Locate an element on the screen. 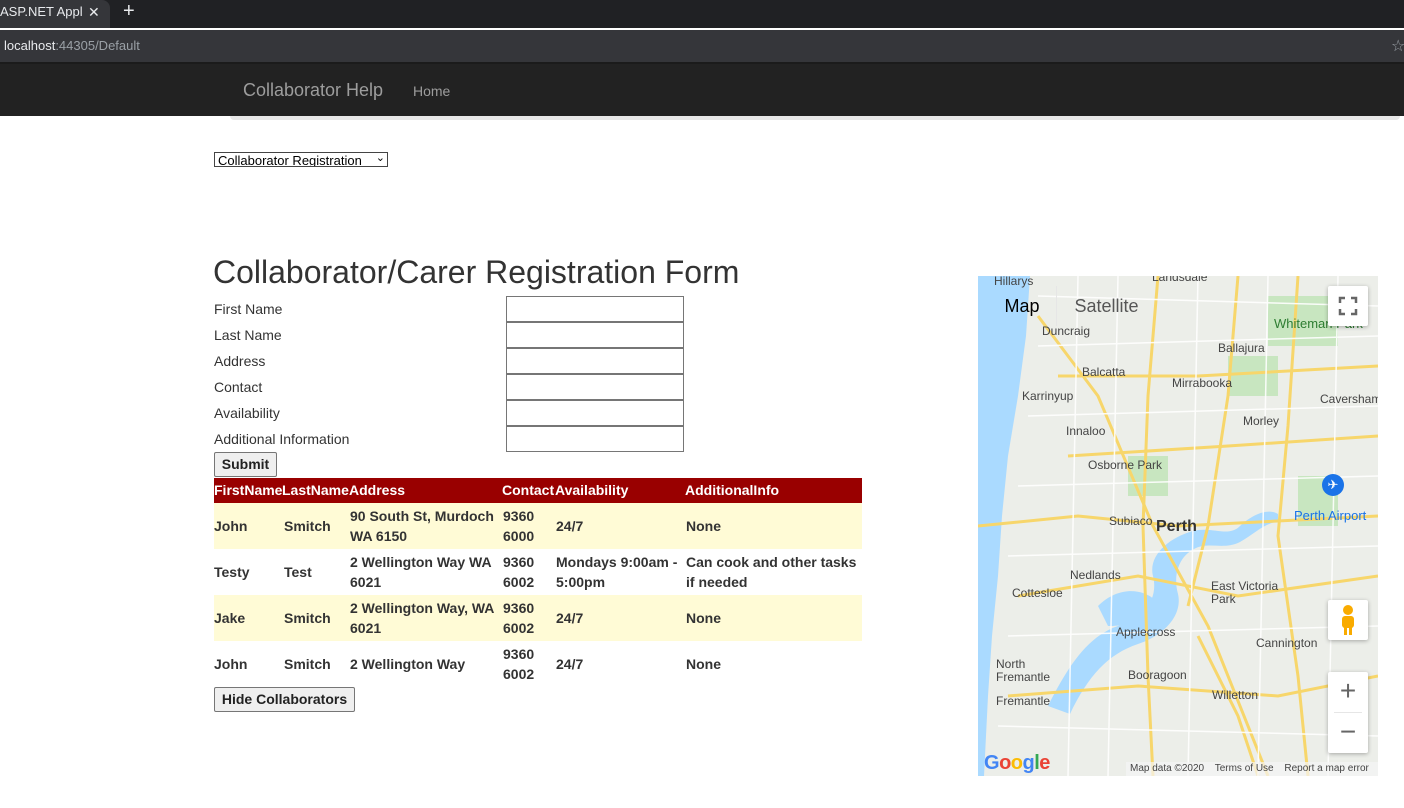  map-place-east-victoria-park: East Victoria Park is located at coordinates (1245, 592).